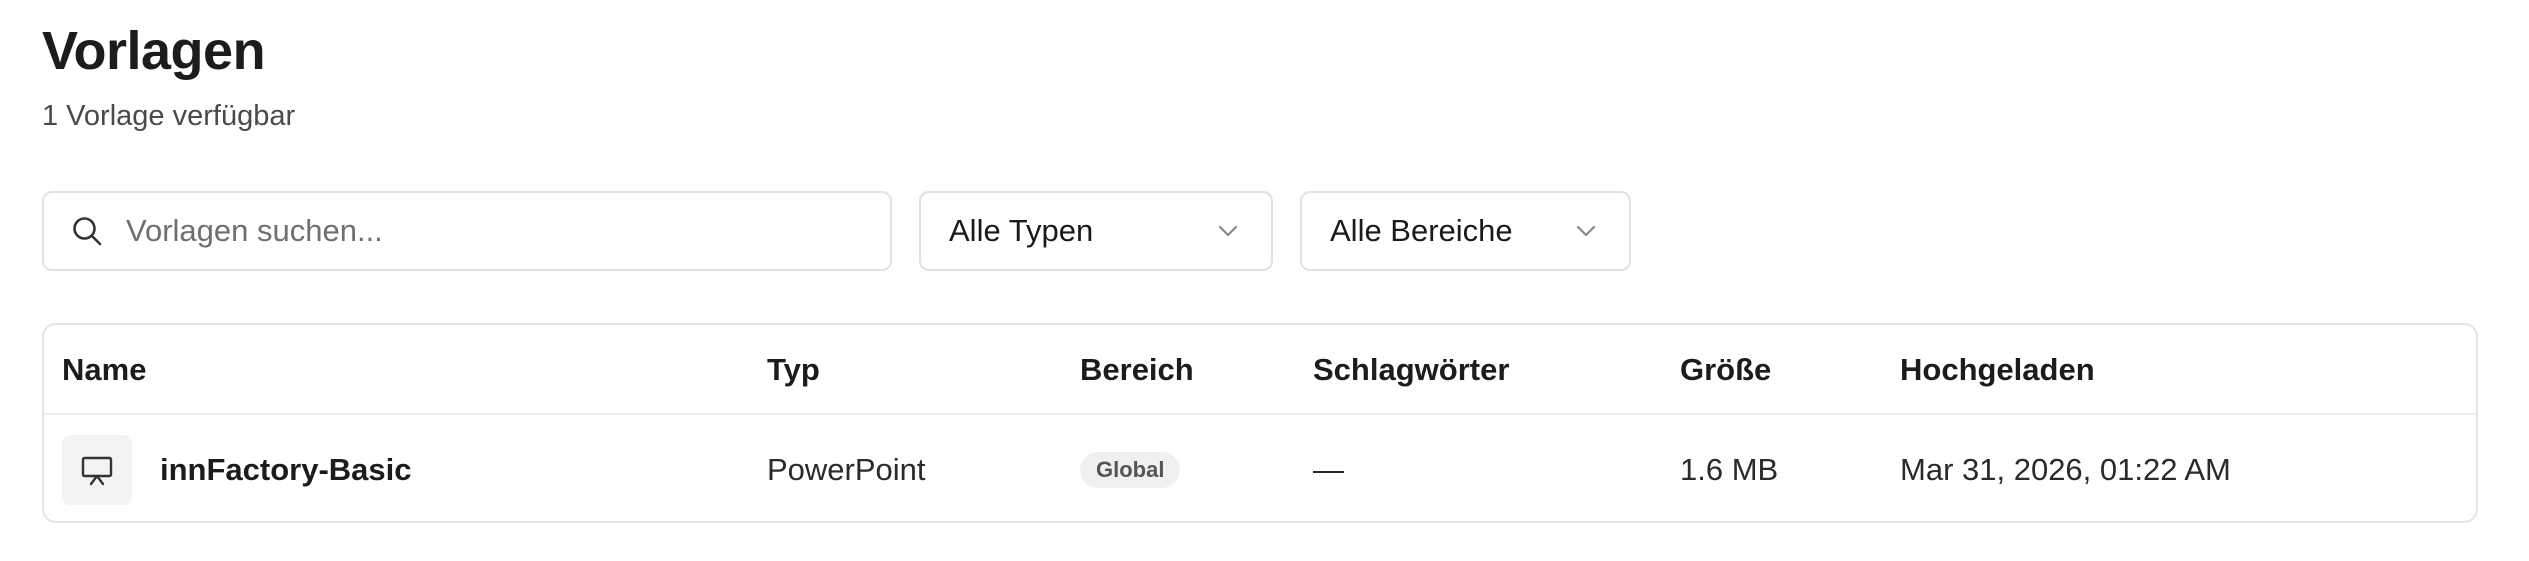  I want to click on type-select: Alle Typen, so click(1096, 231).